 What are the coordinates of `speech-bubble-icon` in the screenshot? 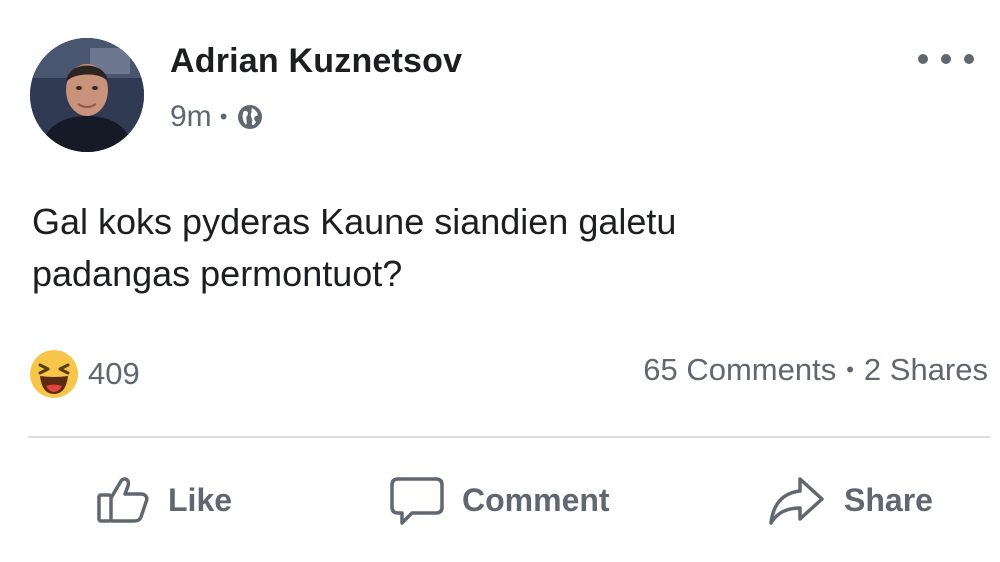 It's located at (417, 501).